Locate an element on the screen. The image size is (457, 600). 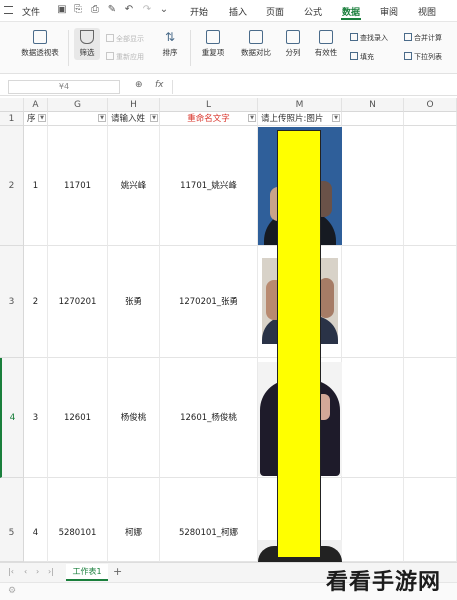
chevron-down-icon: ⌄ is located at coordinates (164, 10).